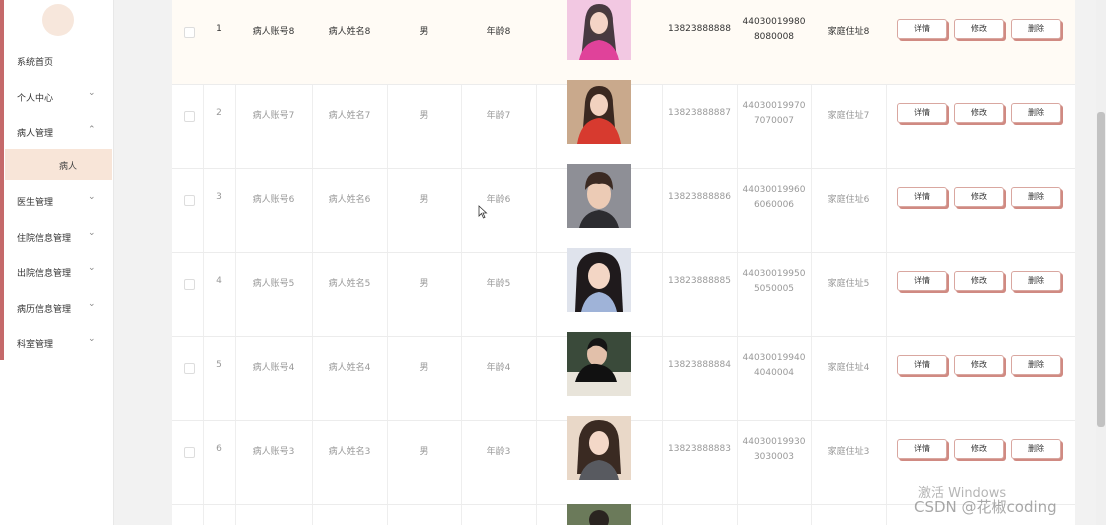 The image size is (1106, 525). Describe the element at coordinates (35, 99) in the screenshot. I see `sidebar-item-label: 个人中心` at that location.